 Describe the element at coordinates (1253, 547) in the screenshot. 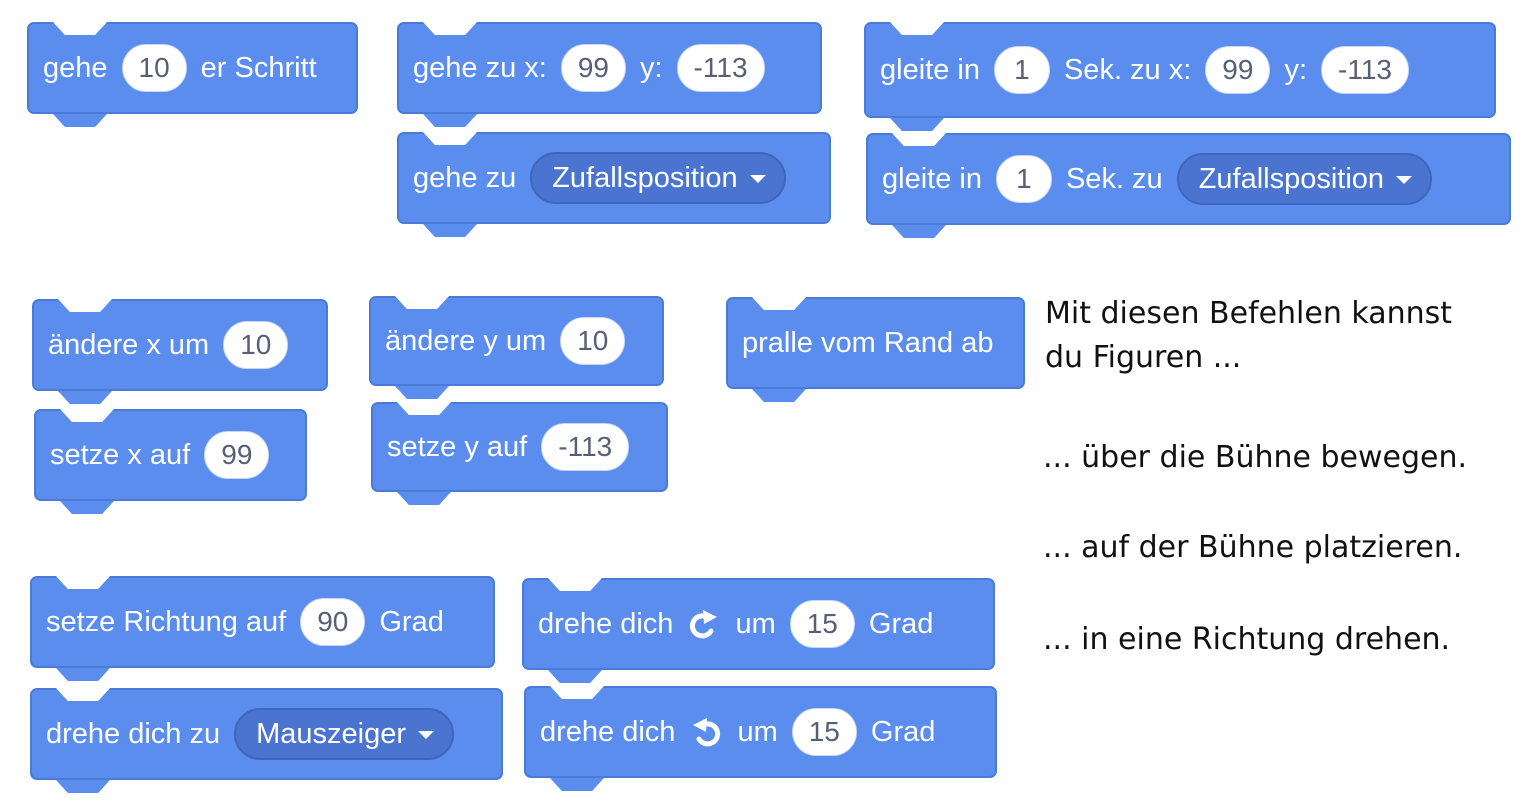

I see `description-place: ... auf der Bühne platzieren.` at that location.